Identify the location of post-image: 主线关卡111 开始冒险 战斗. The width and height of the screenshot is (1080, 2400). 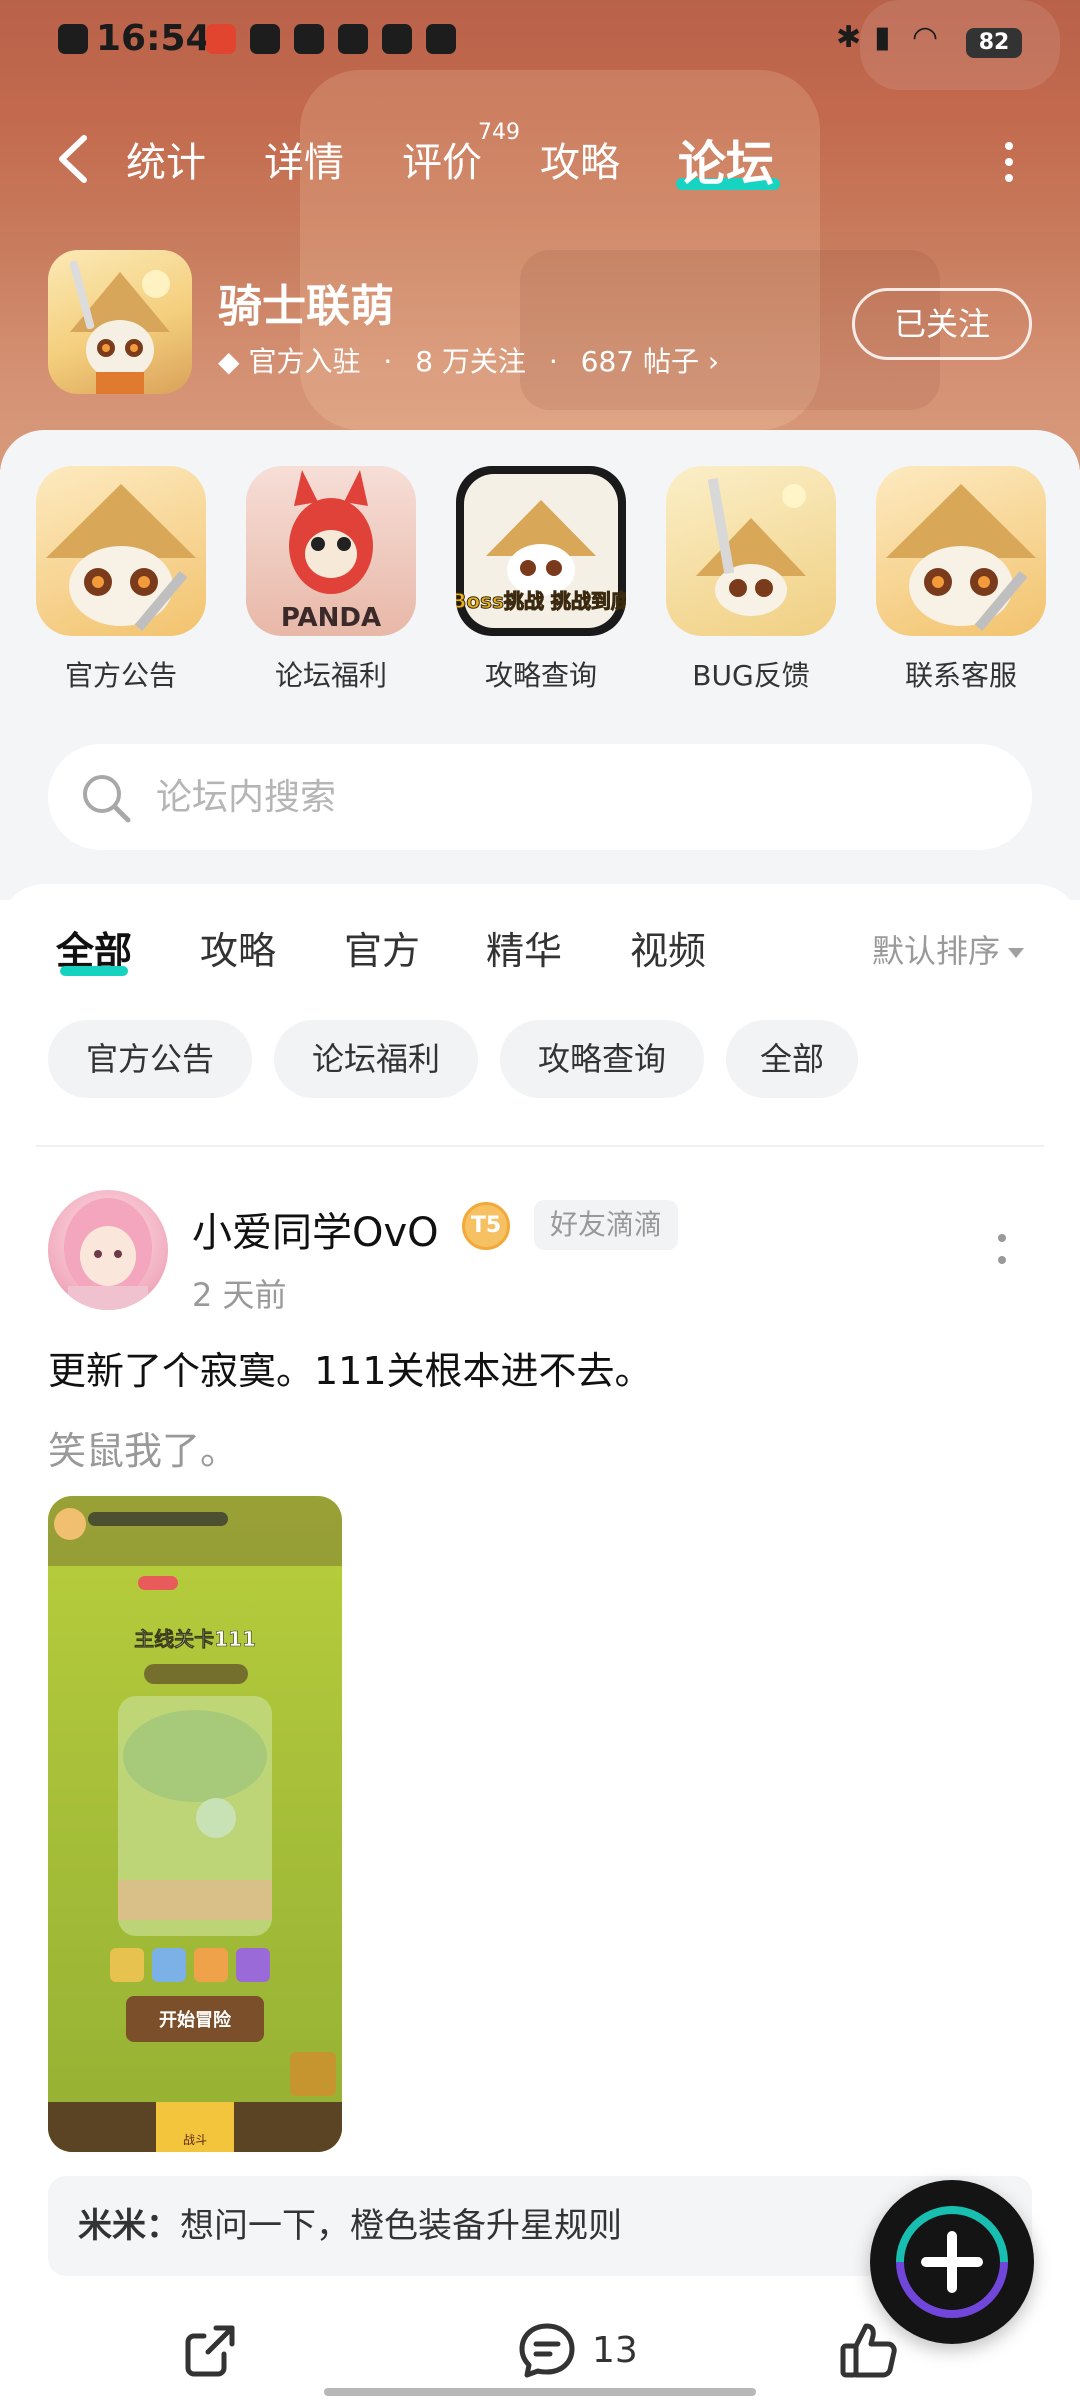
(195, 1824).